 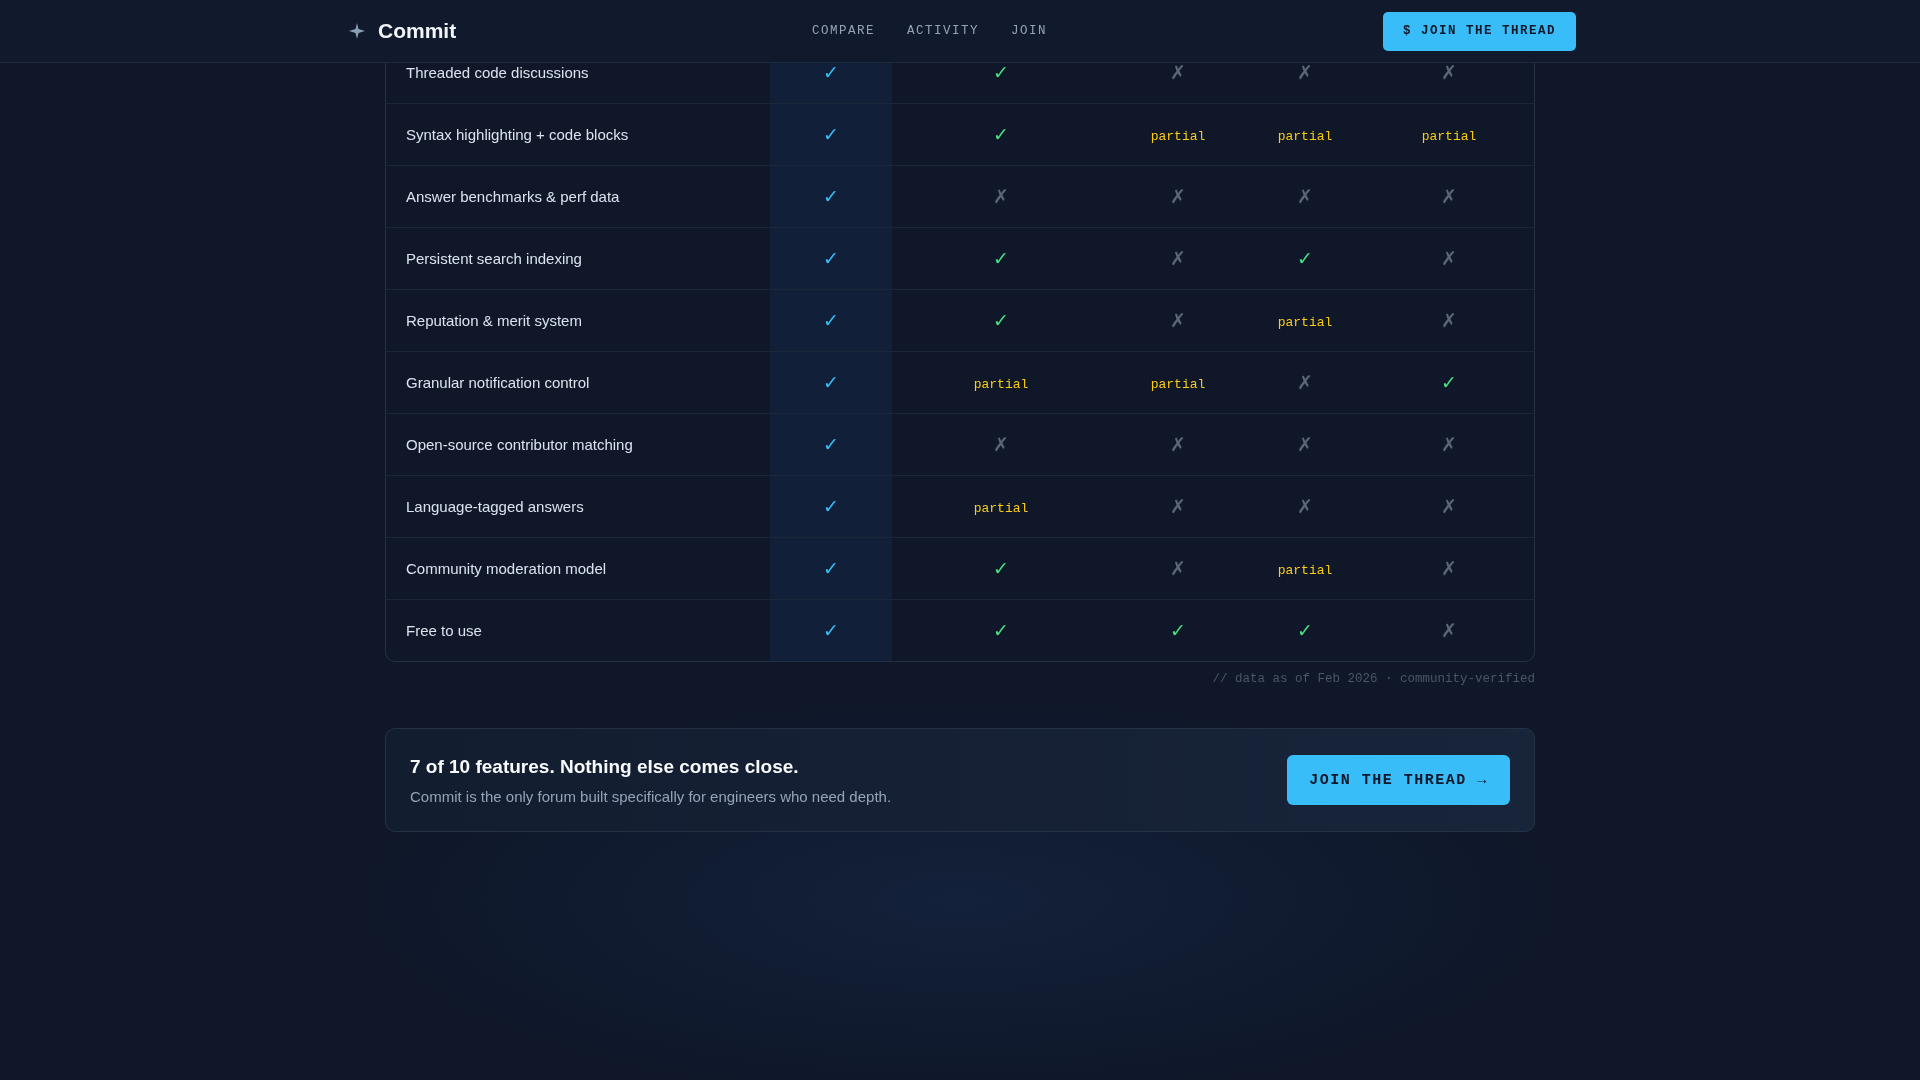 What do you see at coordinates (498, 383) in the screenshot?
I see `feature-name: Granular notification control` at bounding box center [498, 383].